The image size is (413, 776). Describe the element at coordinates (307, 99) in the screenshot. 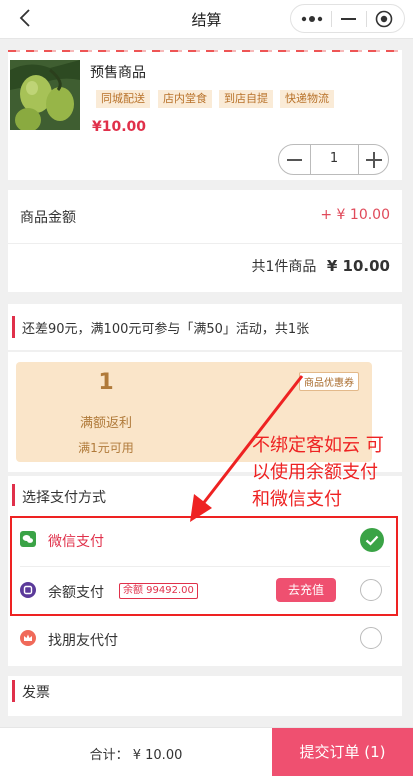

I see `tag-express: 快递物流` at that location.